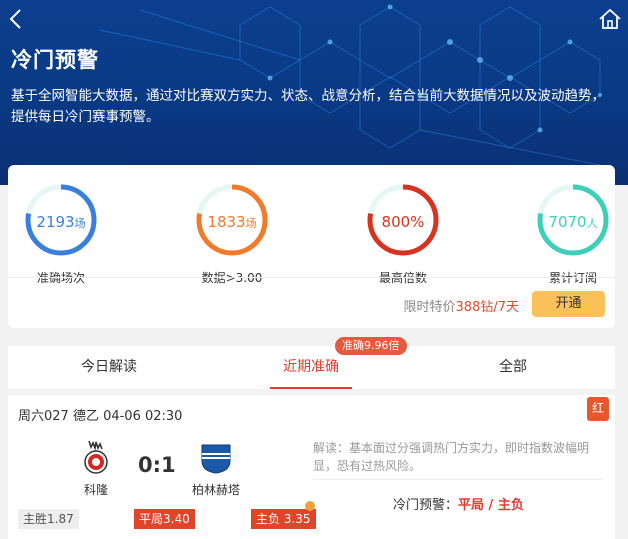 This screenshot has width=628, height=539. I want to click on tab-bar: 今日解读 近期准确 全部, so click(311, 367).